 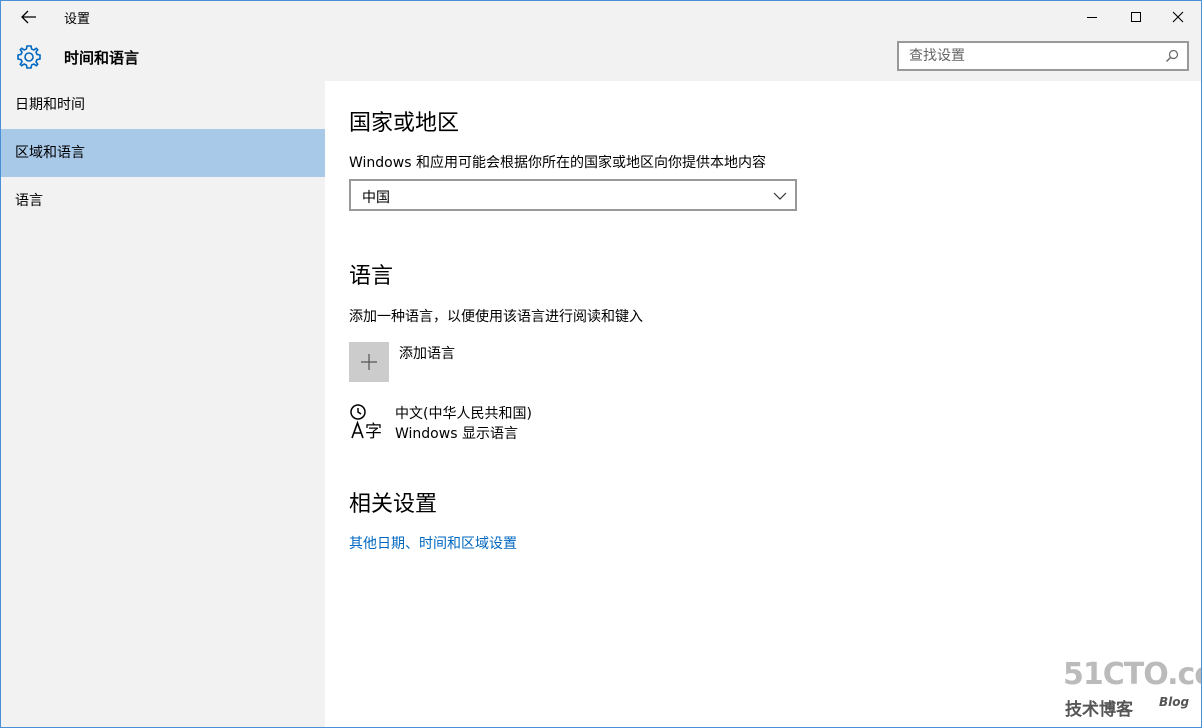 I want to click on sidebar-item-label: 语言, so click(x=29, y=201).